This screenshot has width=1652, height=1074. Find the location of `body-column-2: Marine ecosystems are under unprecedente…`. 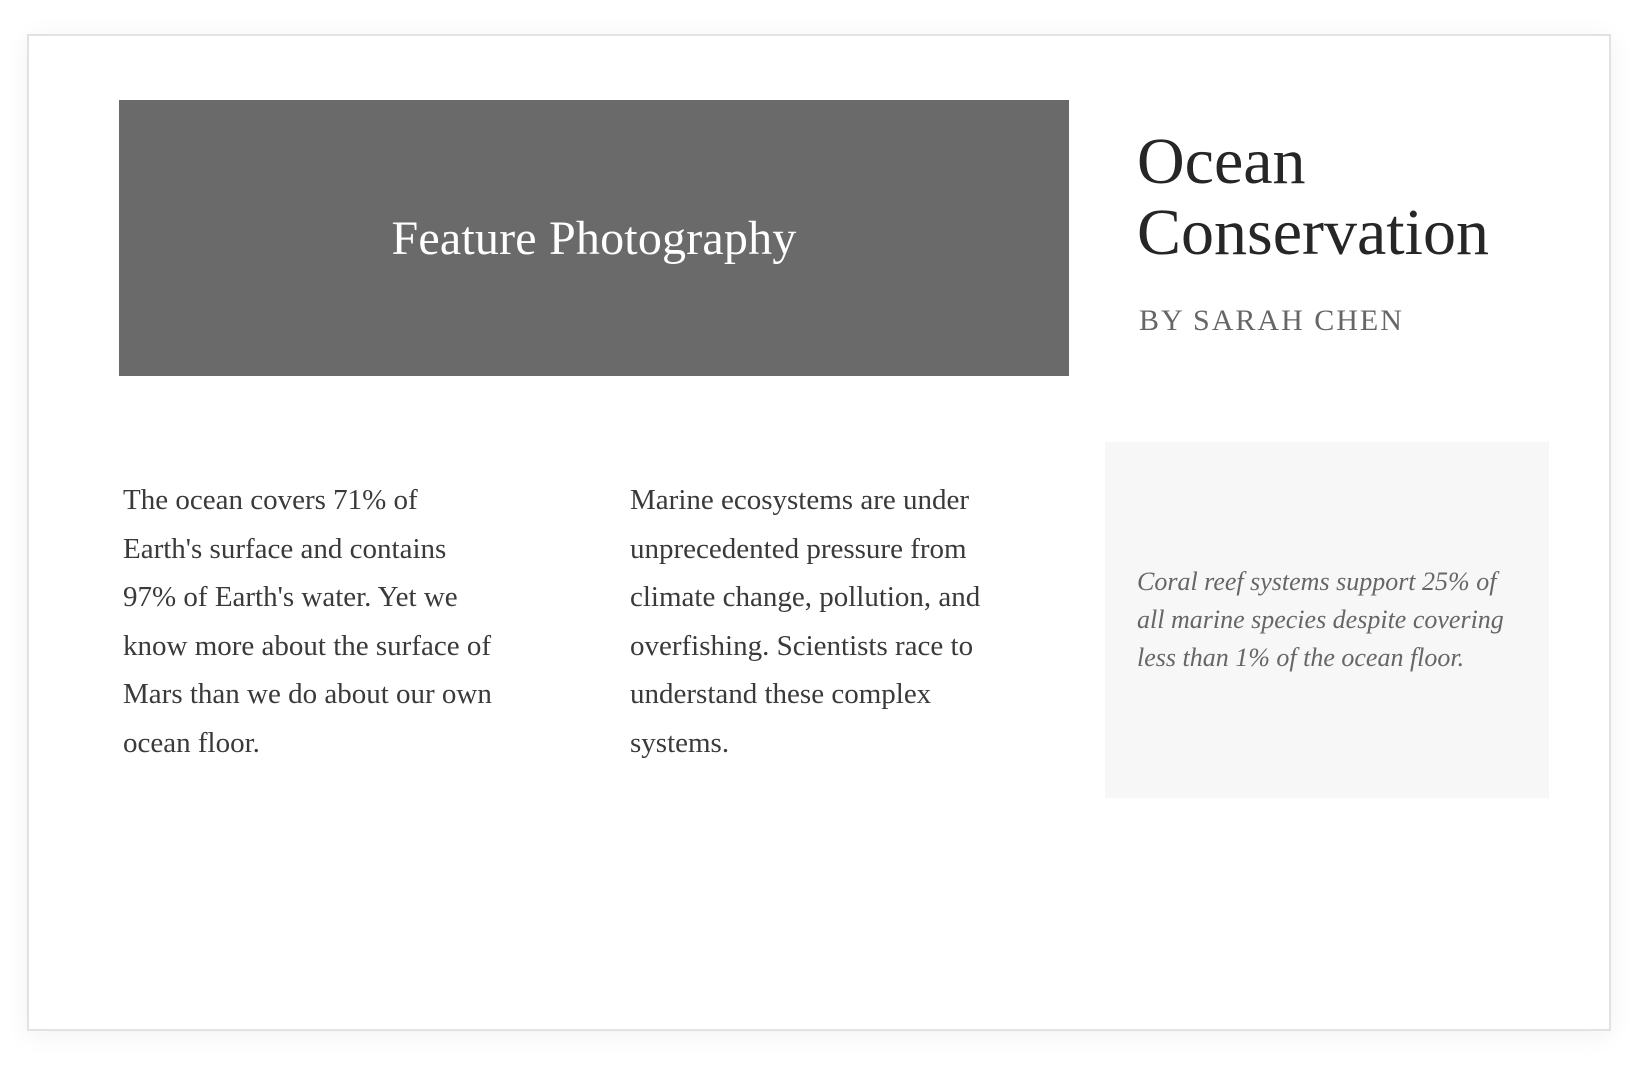

body-column-2: Marine ecosystems are under unprecedente… is located at coordinates (805, 621).